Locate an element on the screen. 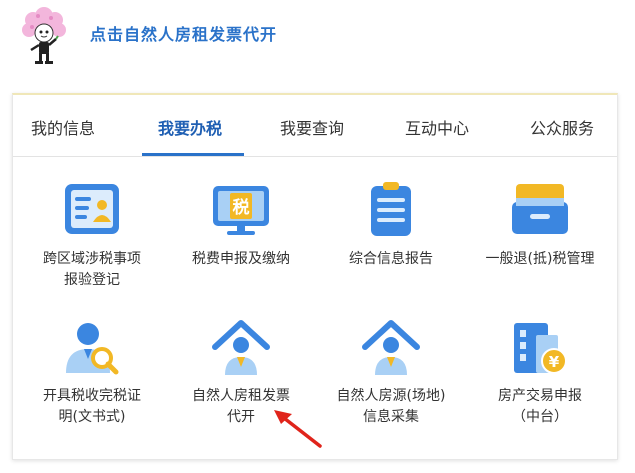  mascot-logo is located at coordinates (44, 35).